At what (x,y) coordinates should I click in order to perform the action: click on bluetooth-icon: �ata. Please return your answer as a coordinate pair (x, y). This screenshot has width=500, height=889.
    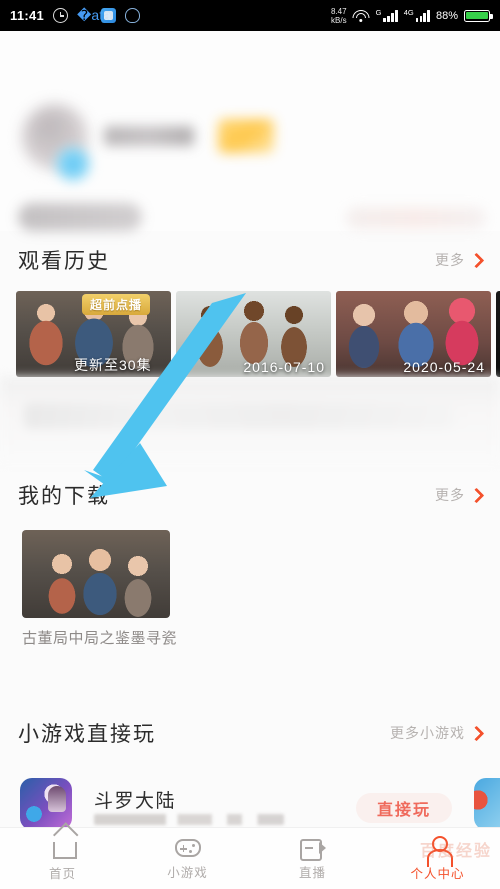
    Looking at the image, I should click on (94, 15).